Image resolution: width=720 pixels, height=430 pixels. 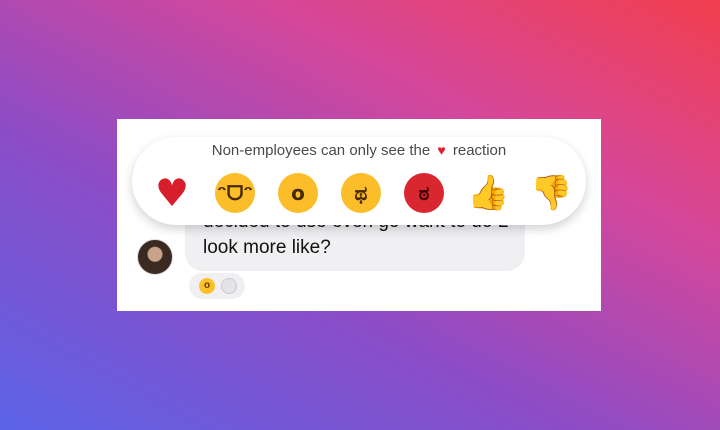 What do you see at coordinates (217, 286) in the screenshot?
I see `message-reactions: o` at bounding box center [217, 286].